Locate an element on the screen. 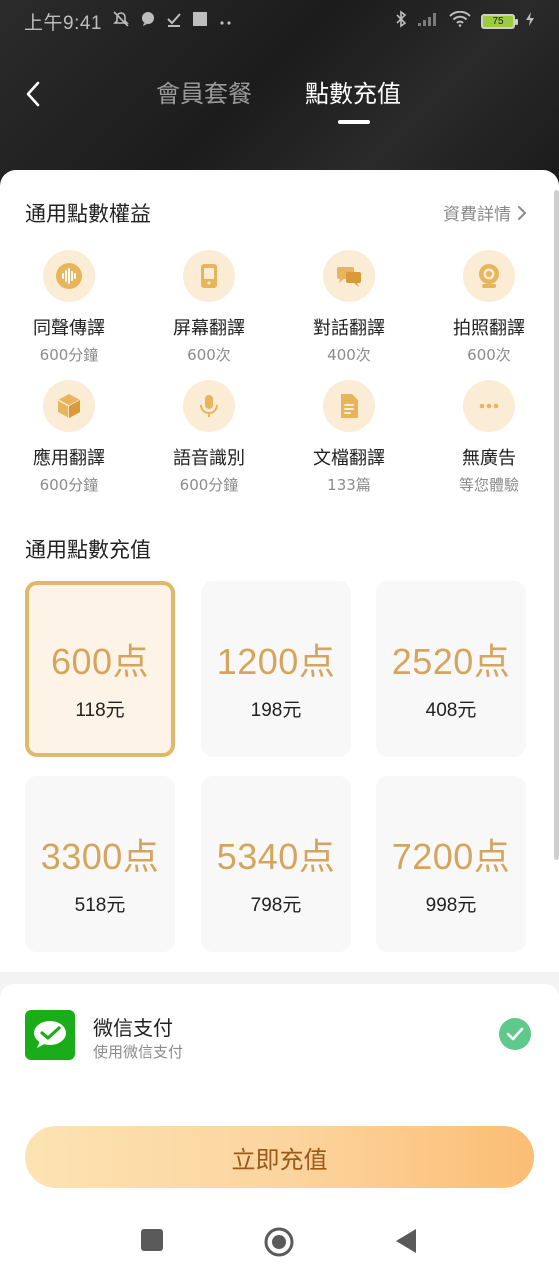 This screenshot has width=559, height=1280. back-button is located at coordinates (33, 94).